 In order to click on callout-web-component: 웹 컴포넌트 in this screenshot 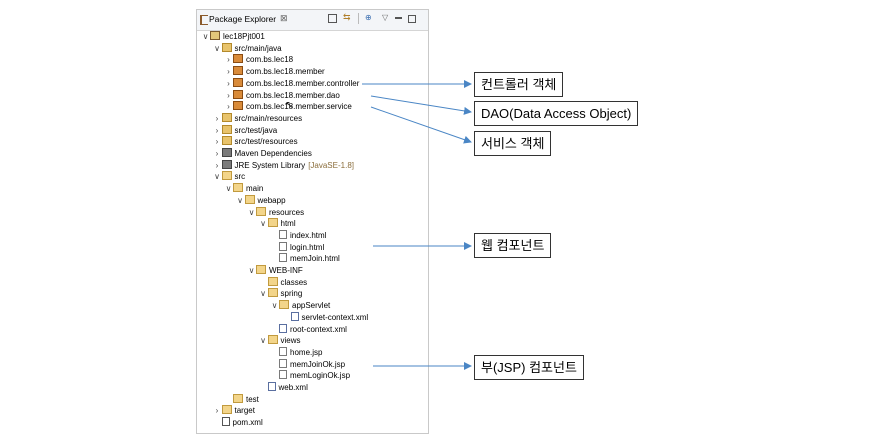, I will do `click(513, 245)`.